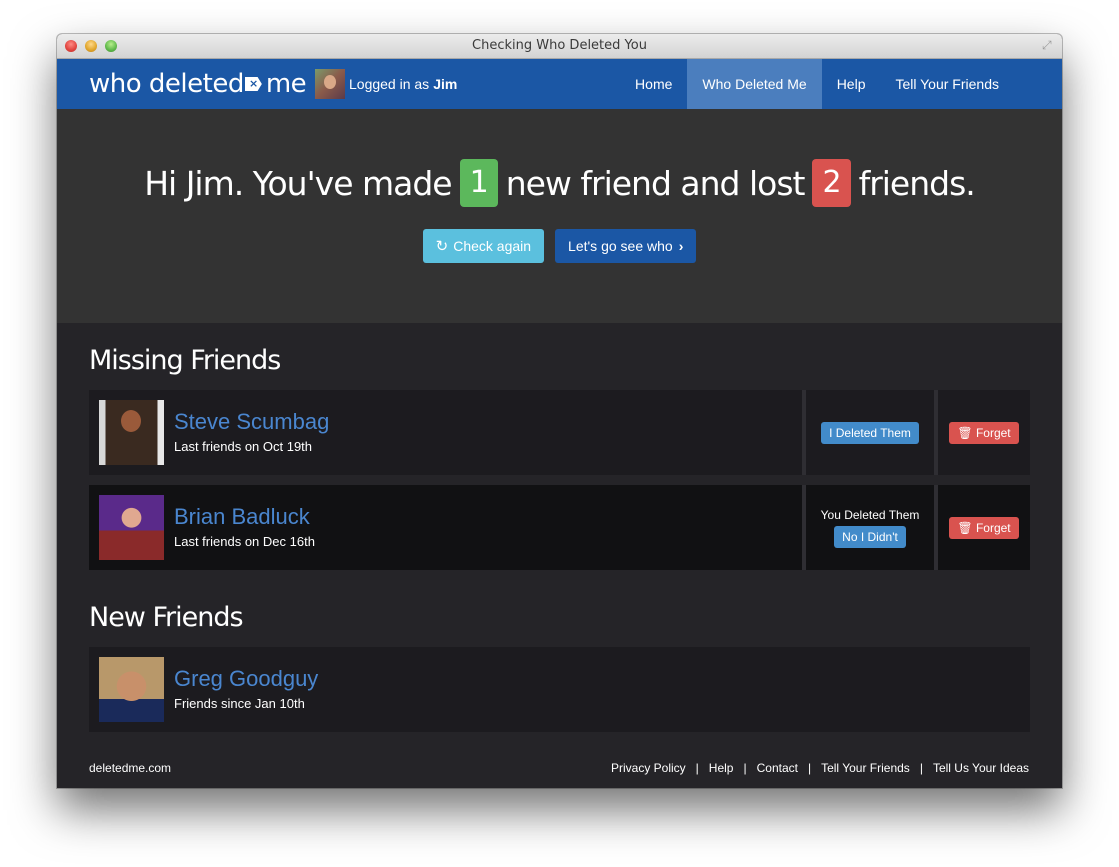 The height and width of the screenshot is (867, 1119). I want to click on logged-in-label: Logged in as, so click(389, 84).